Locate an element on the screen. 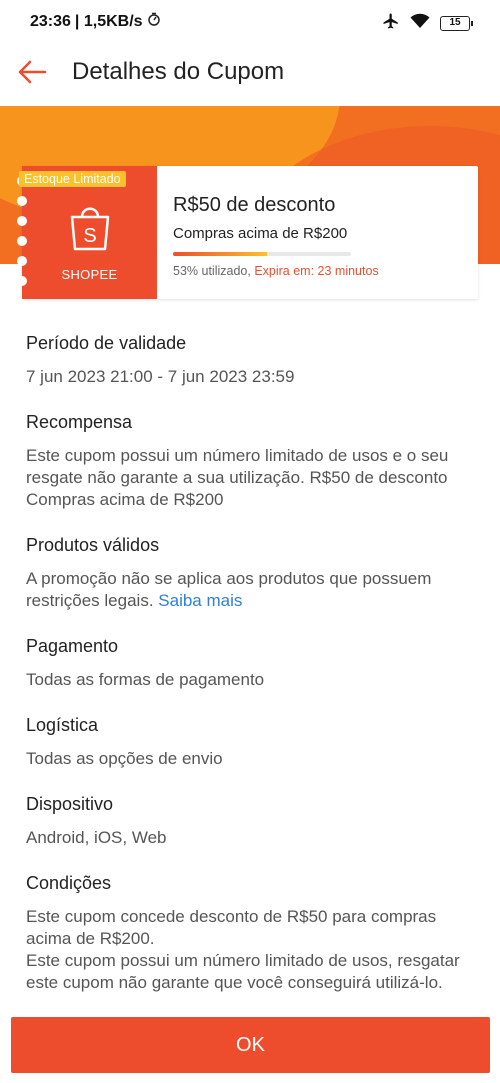 This screenshot has height=1083, width=500. section-title: Condições is located at coordinates (69, 883).